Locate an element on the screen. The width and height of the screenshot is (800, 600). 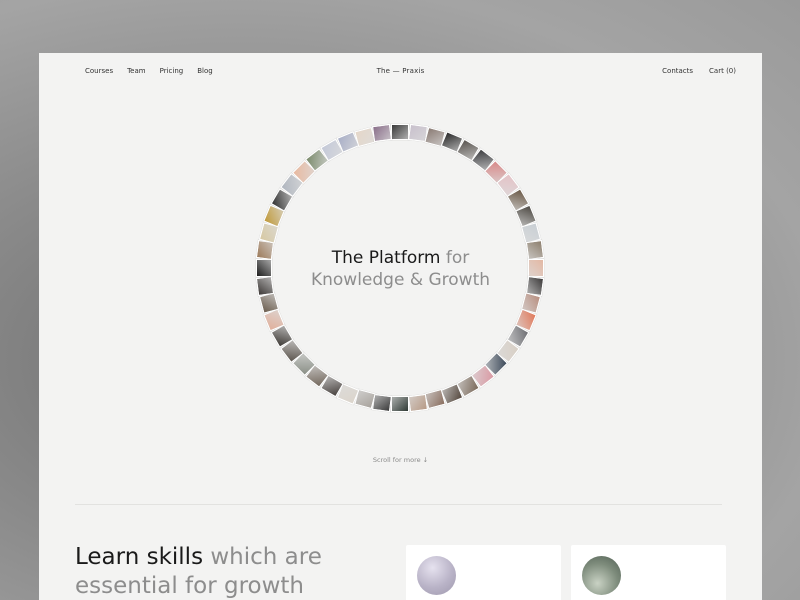
hero-title-main: The Platform is located at coordinates (386, 258).